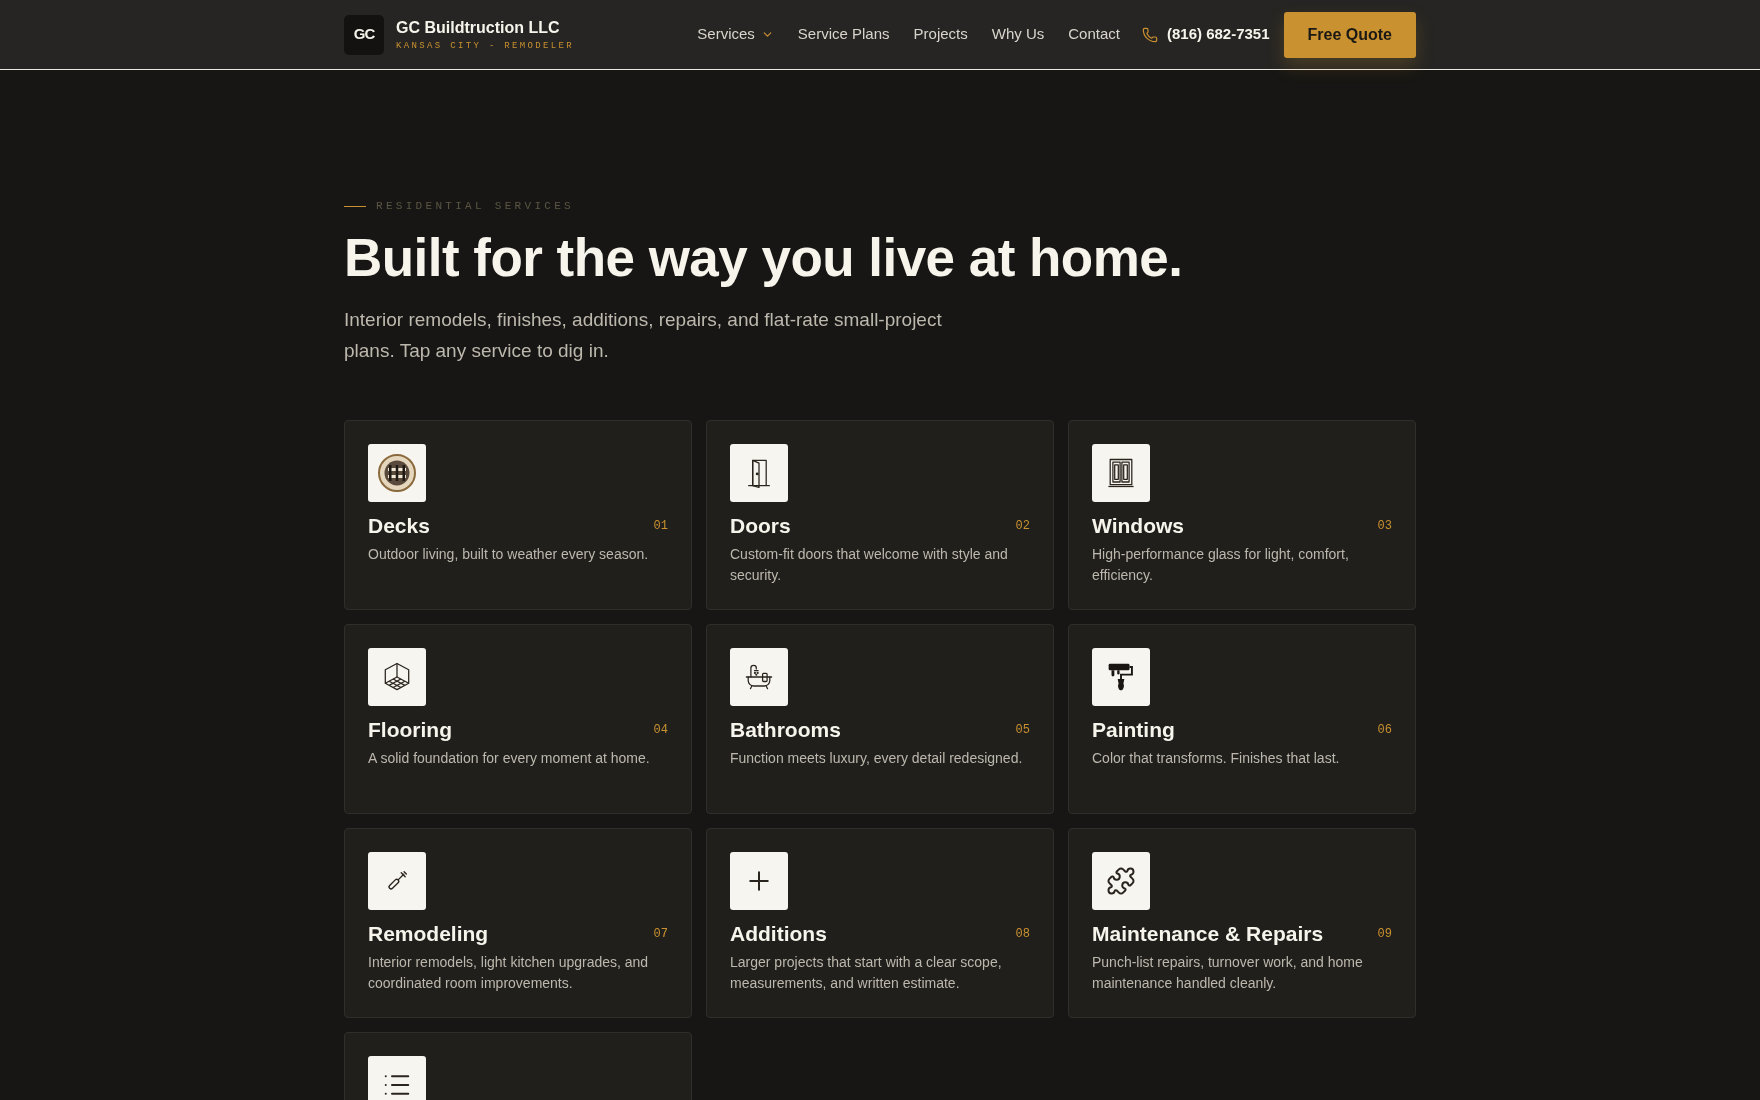  What do you see at coordinates (1242, 515) in the screenshot?
I see `service-card: Windows 03 High-performance glass for light, comfort, efficiency.` at bounding box center [1242, 515].